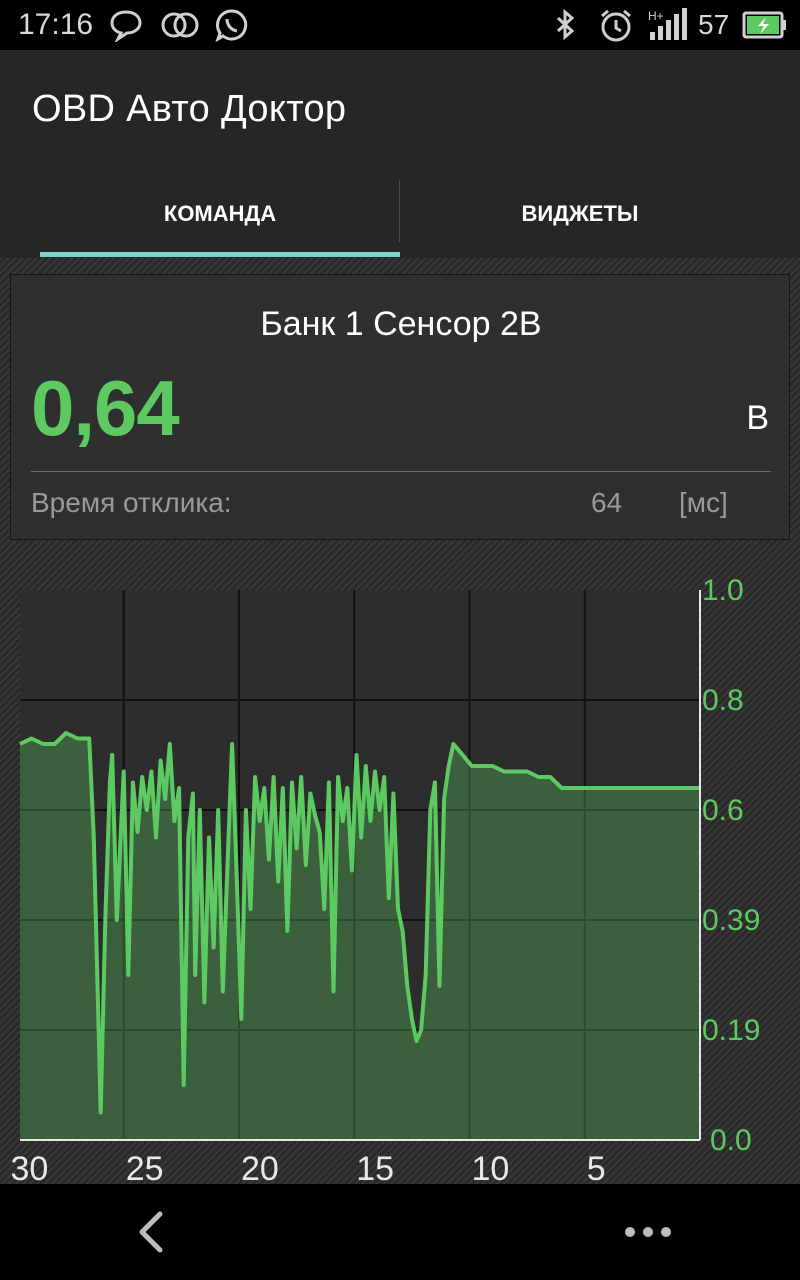 The height and width of the screenshot is (1280, 800). What do you see at coordinates (731, 1140) in the screenshot?
I see `chart-y-tick-label: 0.0` at bounding box center [731, 1140].